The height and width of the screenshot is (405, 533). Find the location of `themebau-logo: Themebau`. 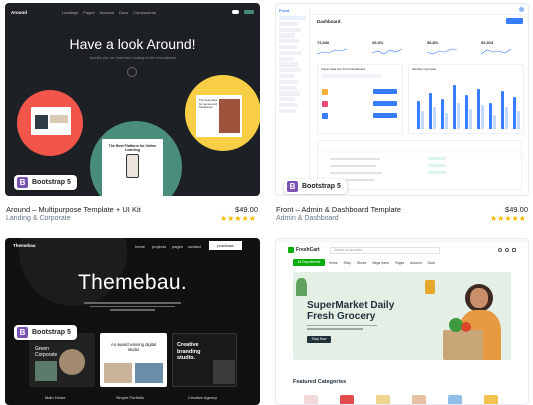

themebau-logo: Themebau is located at coordinates (24, 245).